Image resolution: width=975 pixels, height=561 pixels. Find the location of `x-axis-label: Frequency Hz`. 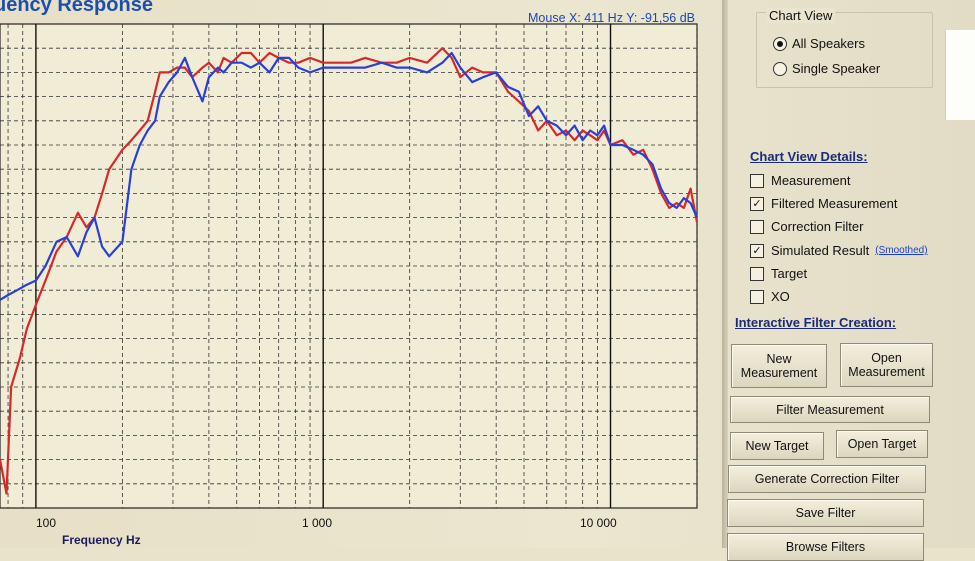

x-axis-label: Frequency Hz is located at coordinates (101, 540).